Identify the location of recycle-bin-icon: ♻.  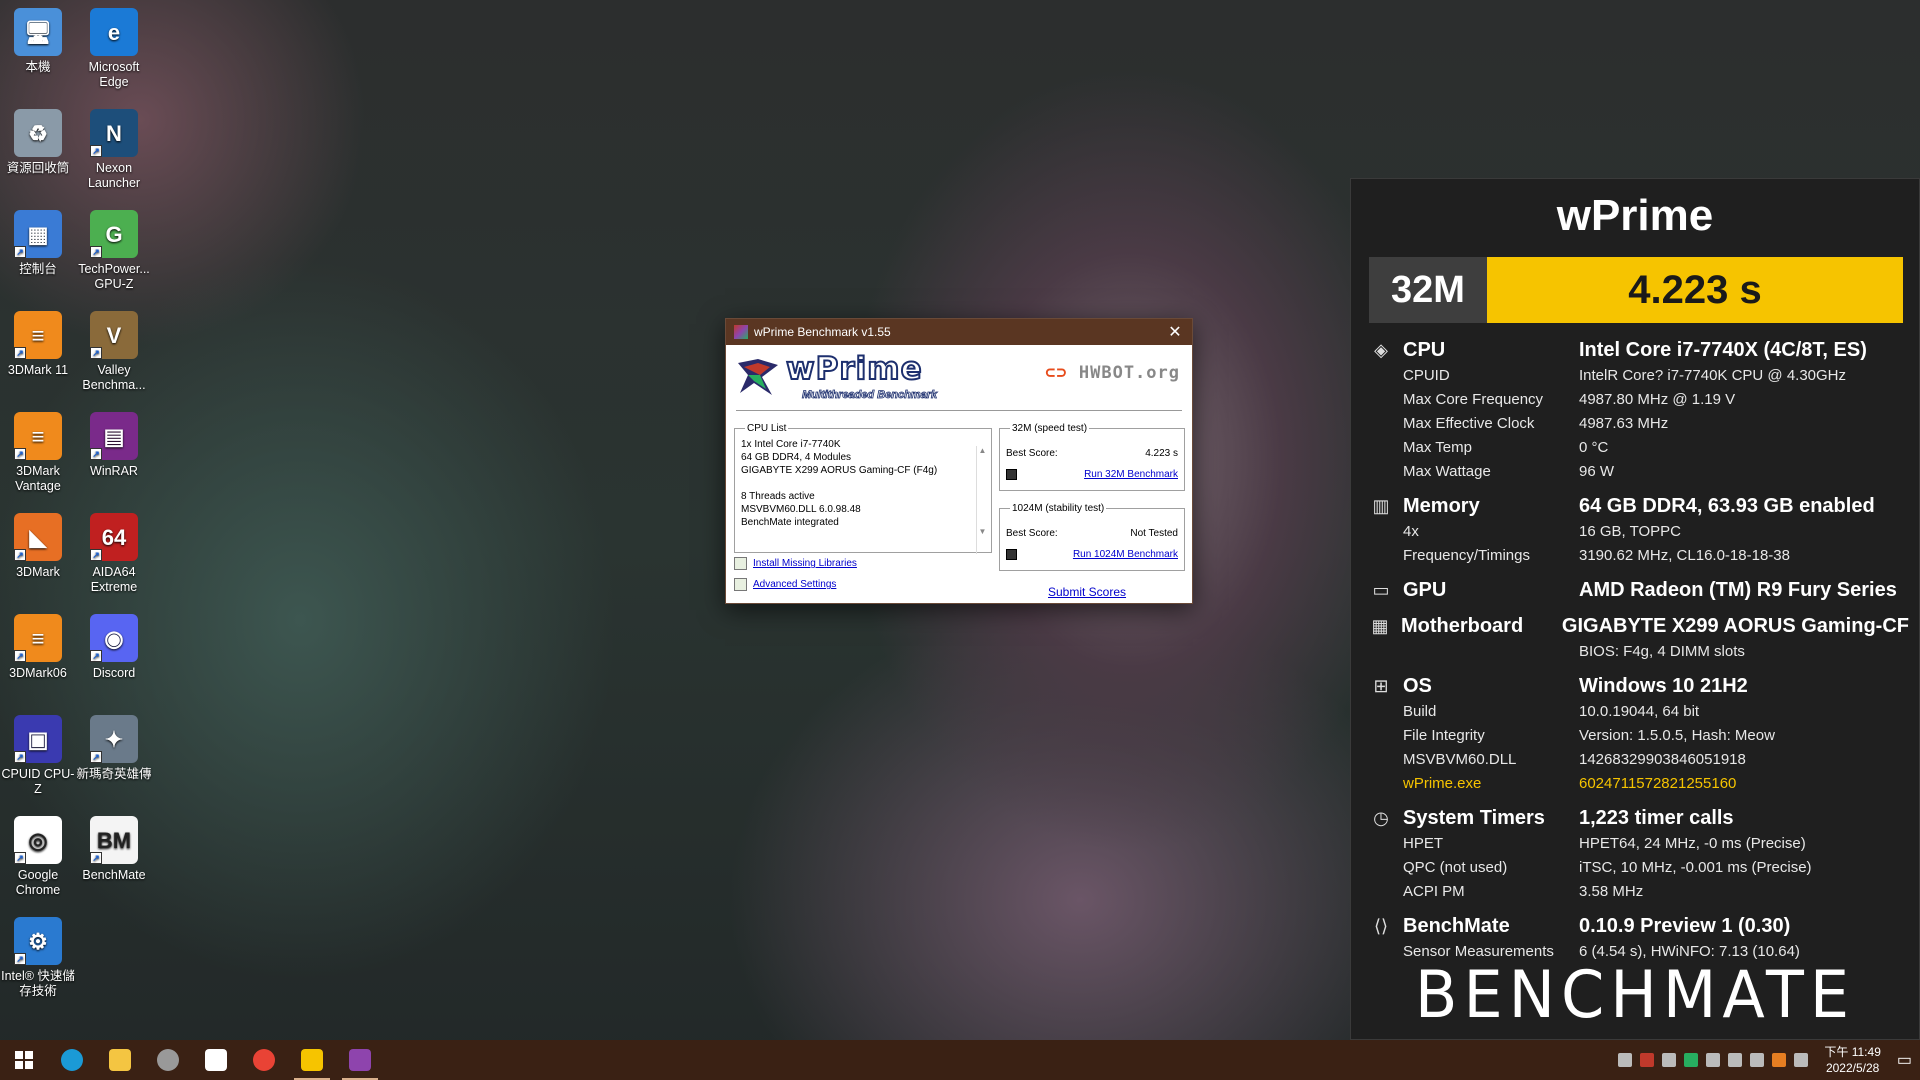
(38, 133).